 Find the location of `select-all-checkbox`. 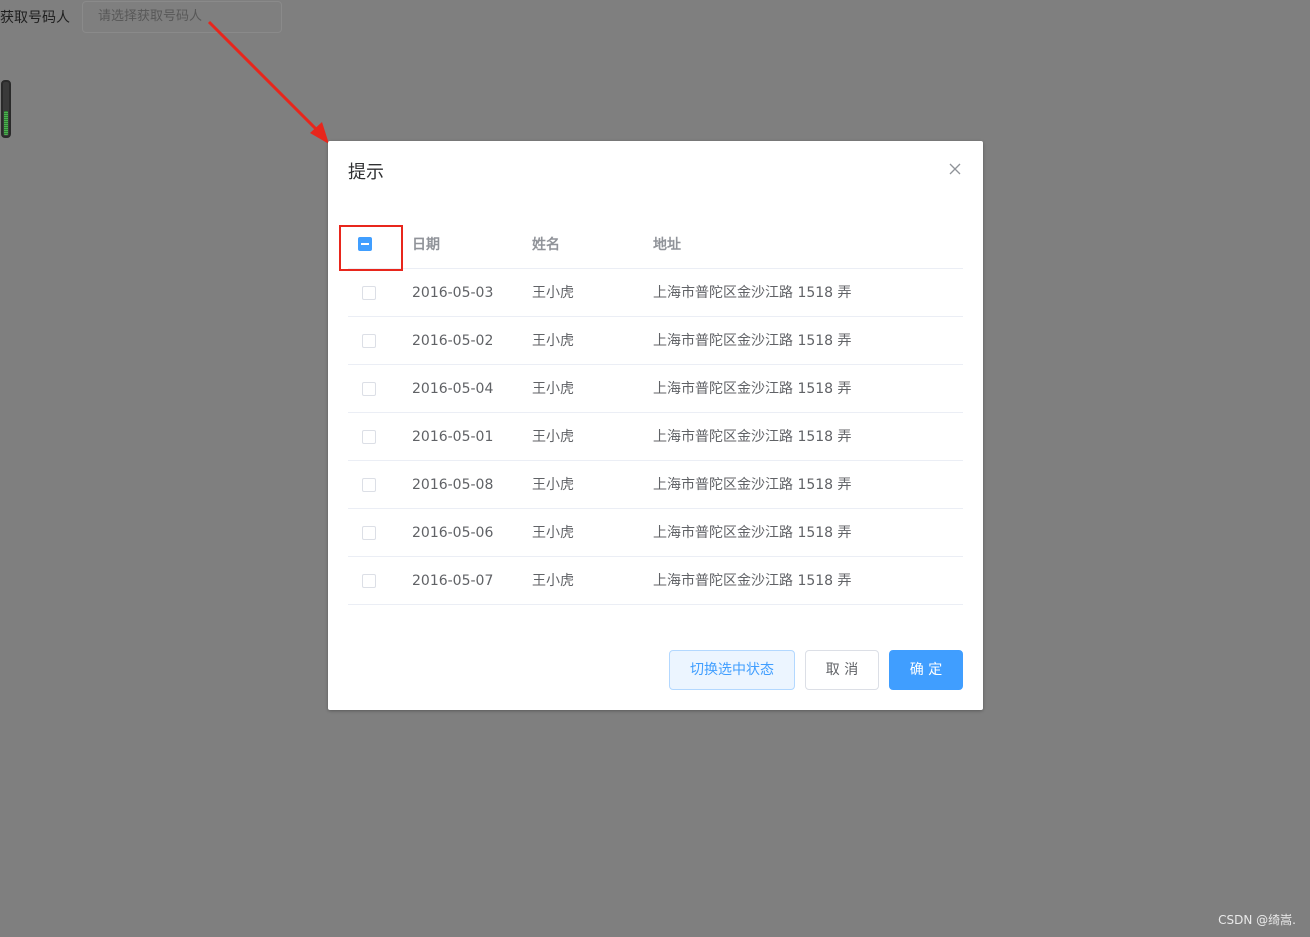

select-all-checkbox is located at coordinates (365, 244).